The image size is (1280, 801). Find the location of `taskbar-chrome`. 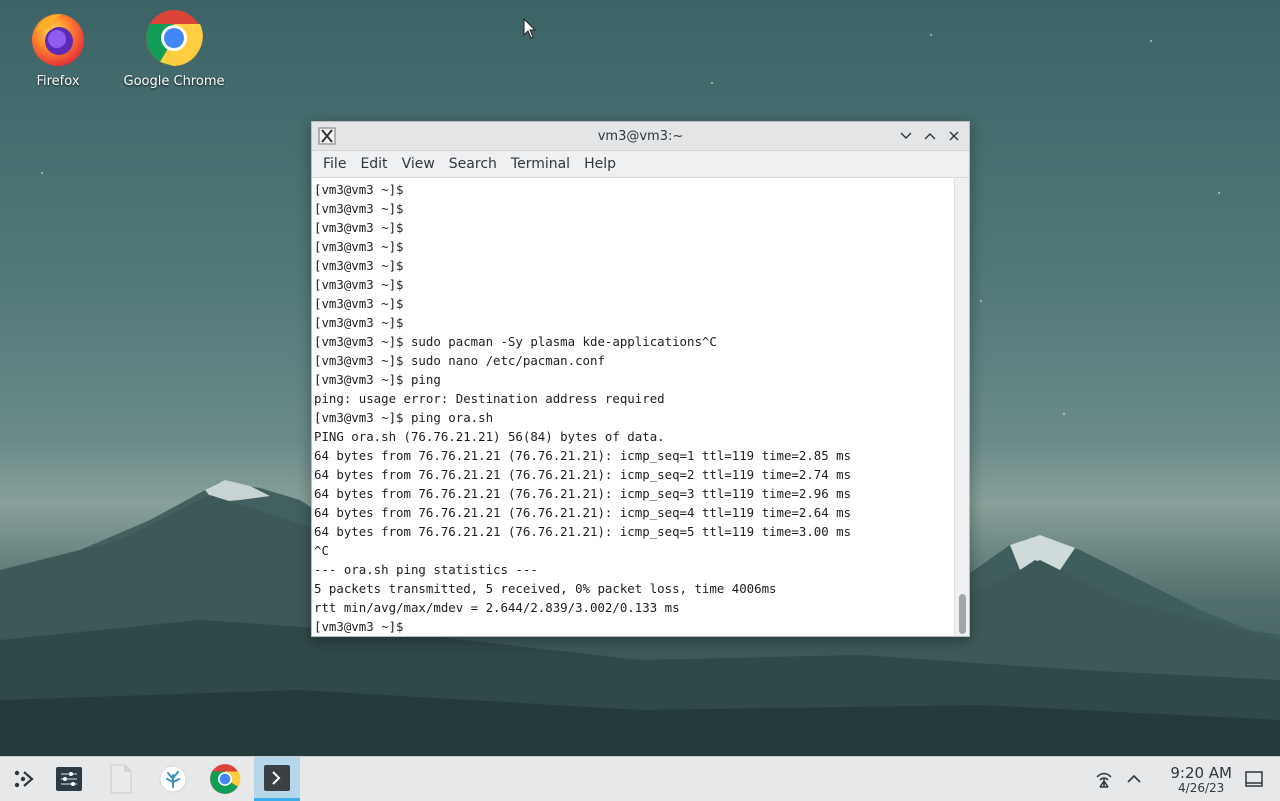

taskbar-chrome is located at coordinates (225, 779).